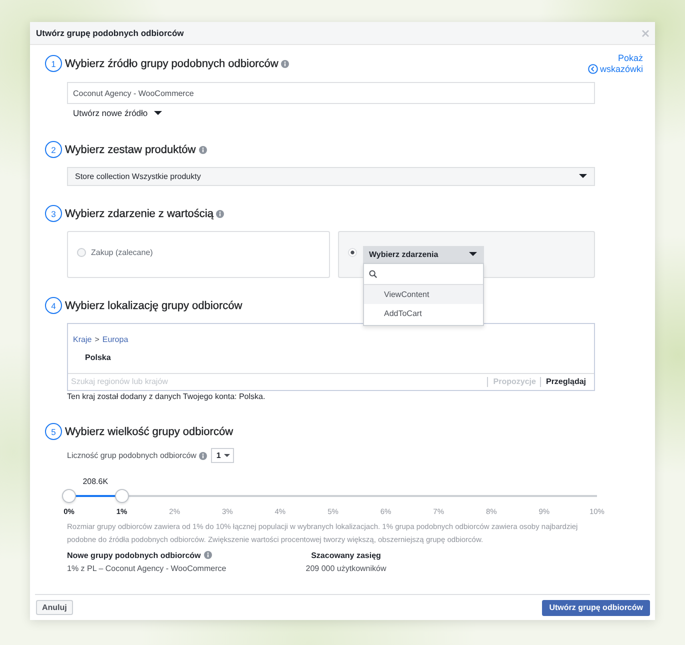 This screenshot has height=645, width=685. Describe the element at coordinates (153, 306) in the screenshot. I see `step-title: Wybierz lokalizację grupy odbiorców` at that location.